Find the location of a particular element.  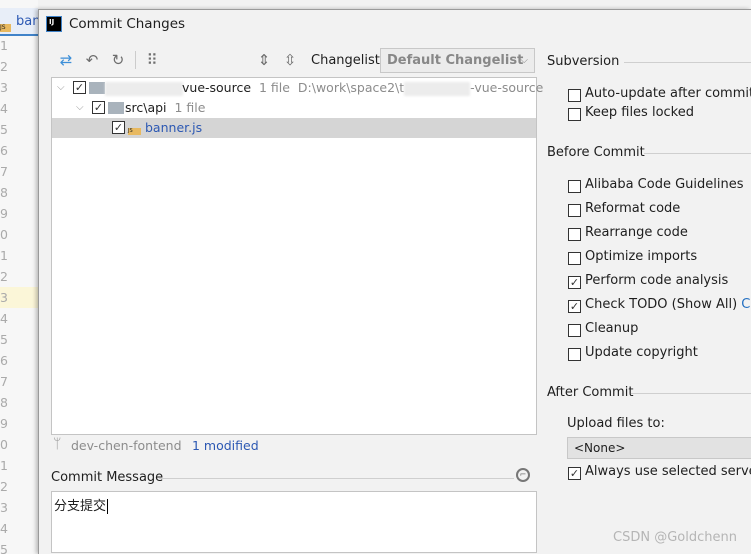

line-number: 20 is located at coordinates (4, 444).